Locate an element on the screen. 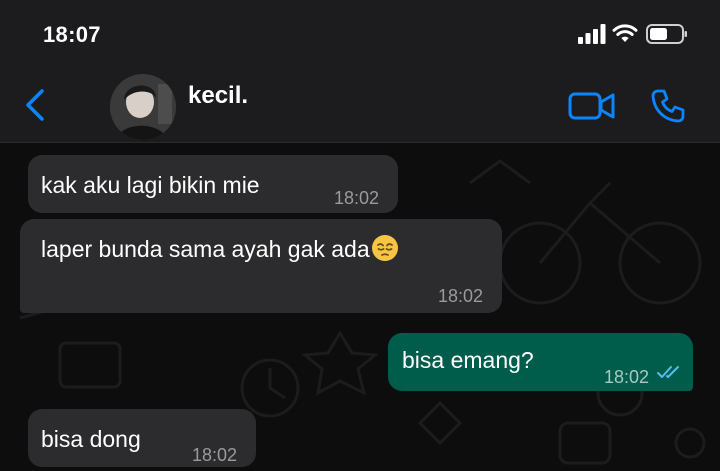  avatar is located at coordinates (143, 107).